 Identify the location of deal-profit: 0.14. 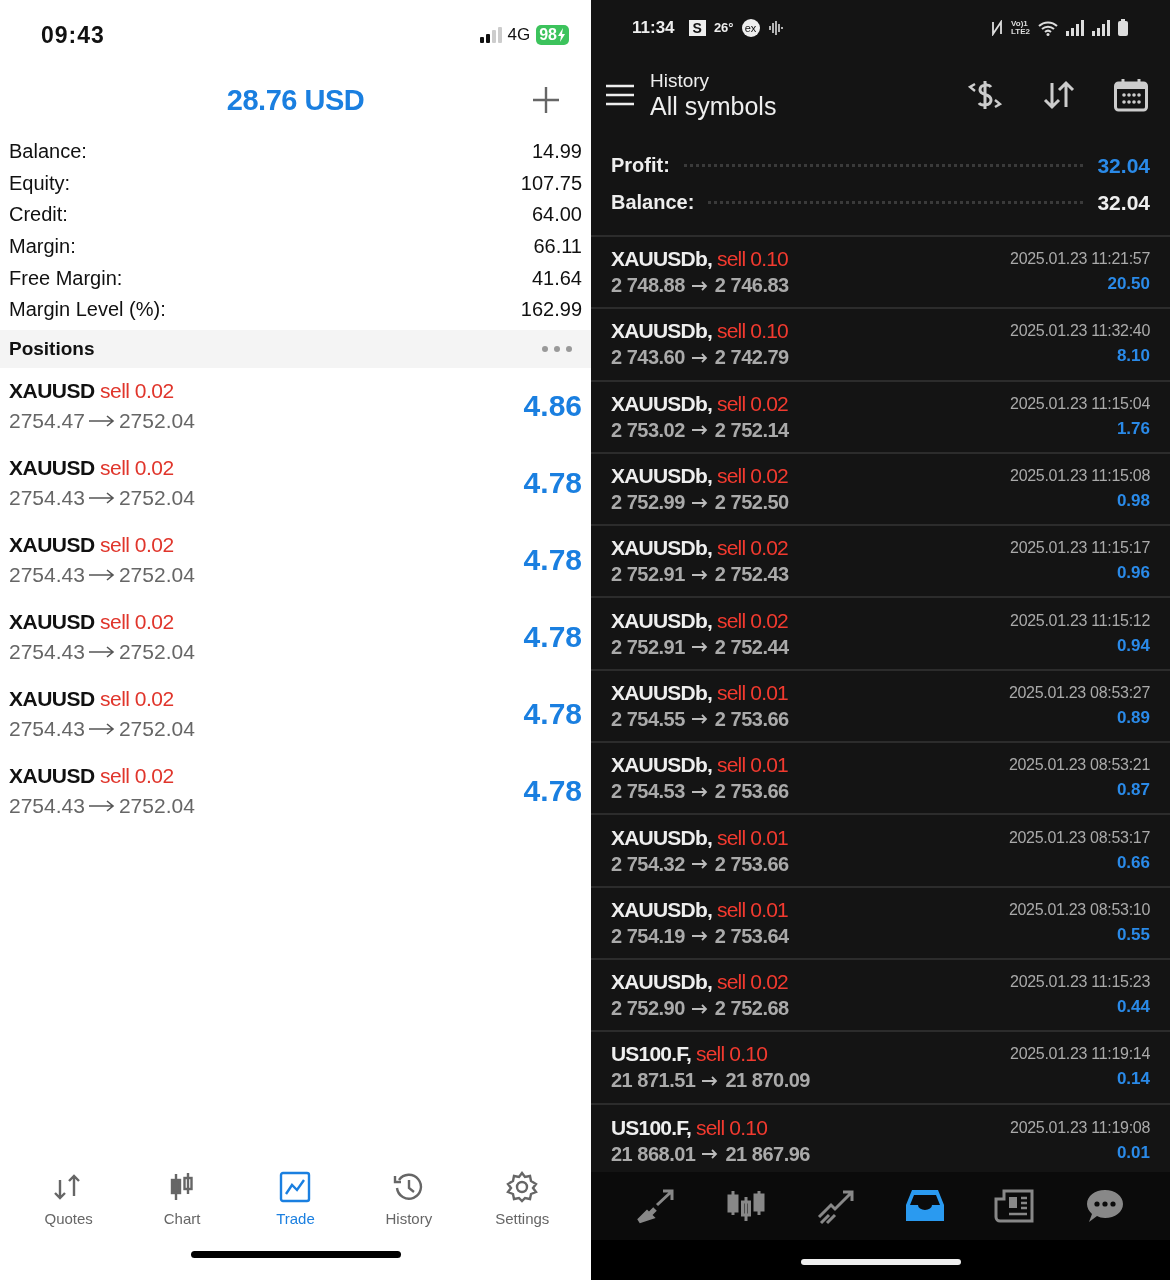
(1133, 1079).